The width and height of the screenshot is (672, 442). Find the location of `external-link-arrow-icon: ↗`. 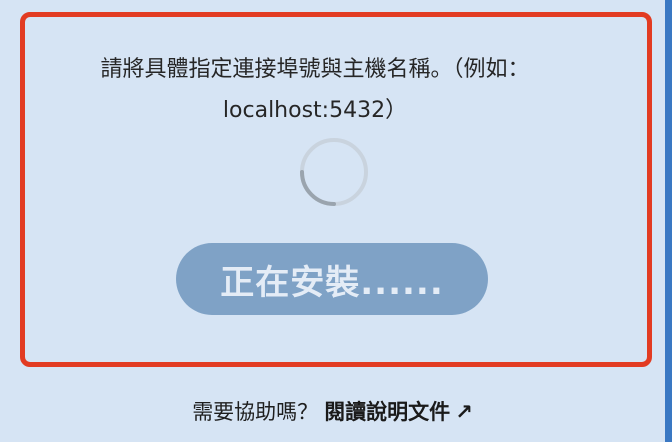

external-link-arrow-icon: ↗ is located at coordinates (464, 412).